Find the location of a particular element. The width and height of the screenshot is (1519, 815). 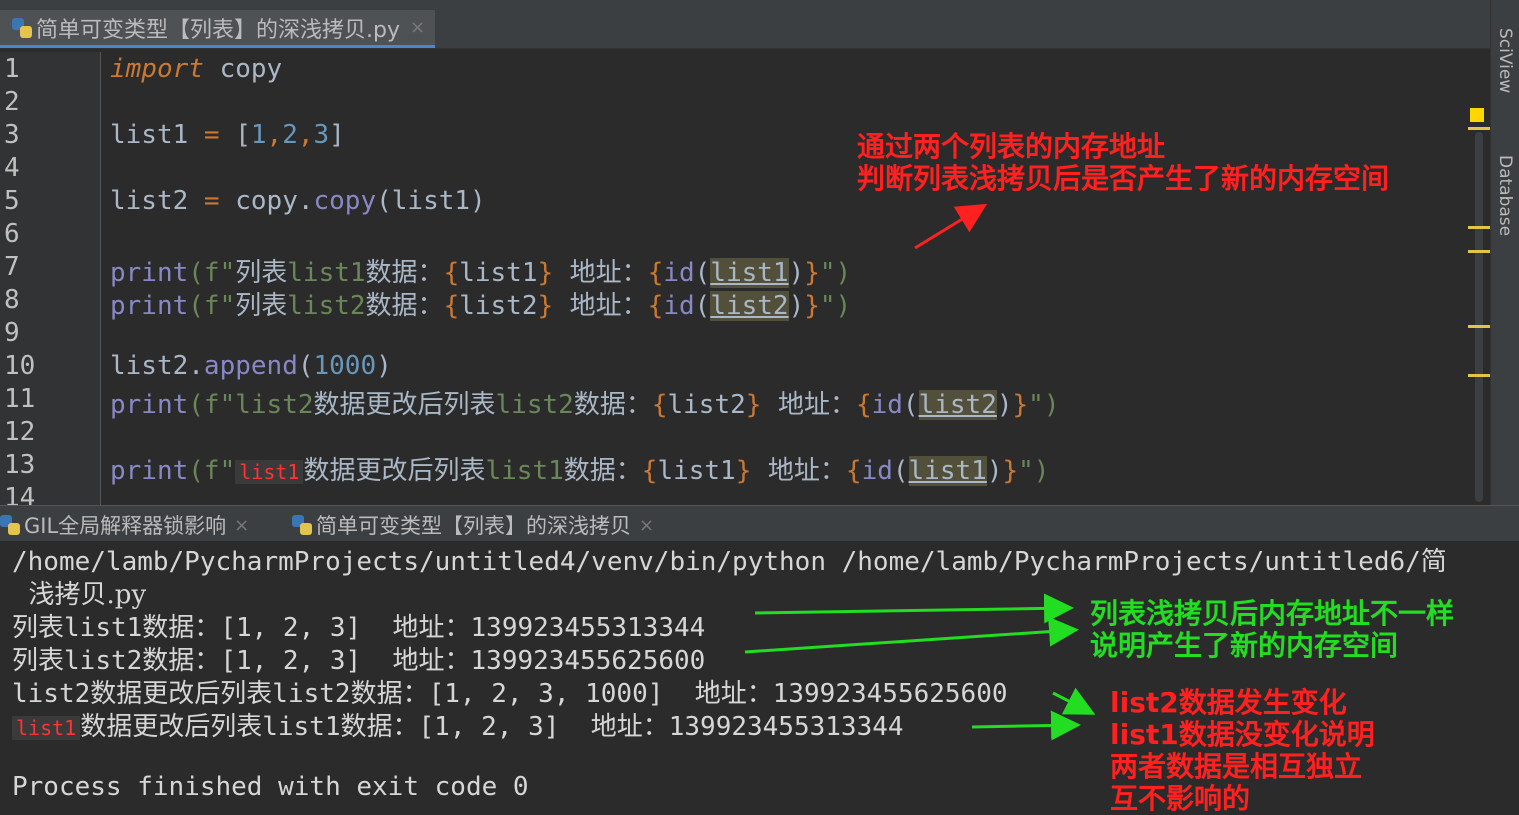

red-arrow is located at coordinates (951, 226).